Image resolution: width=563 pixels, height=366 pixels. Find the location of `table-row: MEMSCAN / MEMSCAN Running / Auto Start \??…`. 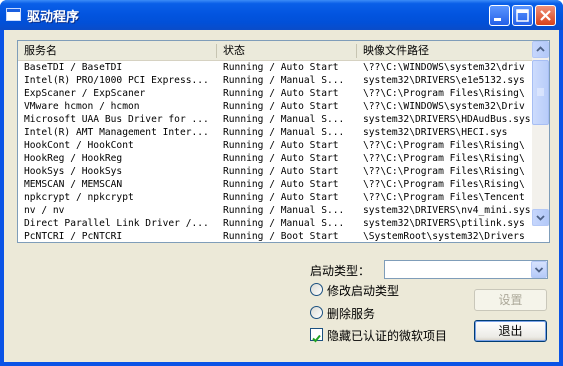

table-row: MEMSCAN / MEMSCAN Running / Auto Start \??… is located at coordinates (275, 184).